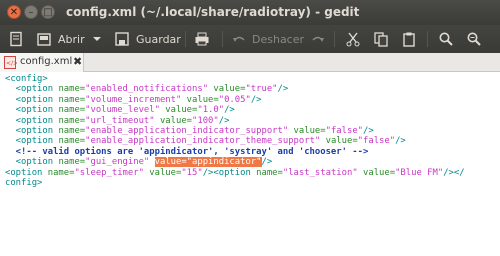  I want to click on save-button: Guardar, so click(147, 39).